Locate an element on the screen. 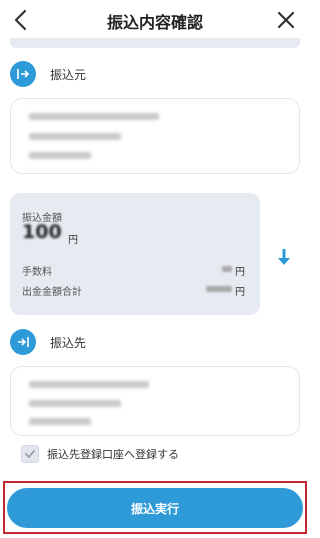 This screenshot has height=538, width=320. arrow-down-icon is located at coordinates (284, 257).